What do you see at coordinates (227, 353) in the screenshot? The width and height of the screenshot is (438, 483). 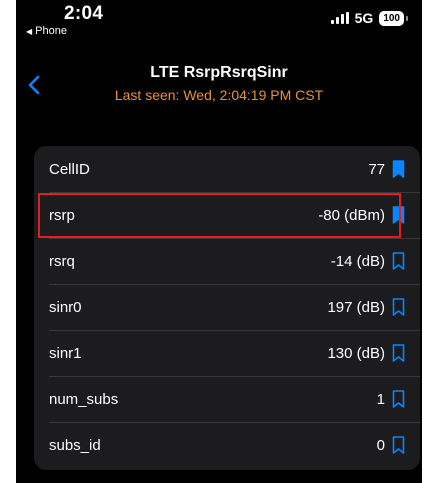 I see `list-item-sinr1: sinr1 130 (dB)` at bounding box center [227, 353].